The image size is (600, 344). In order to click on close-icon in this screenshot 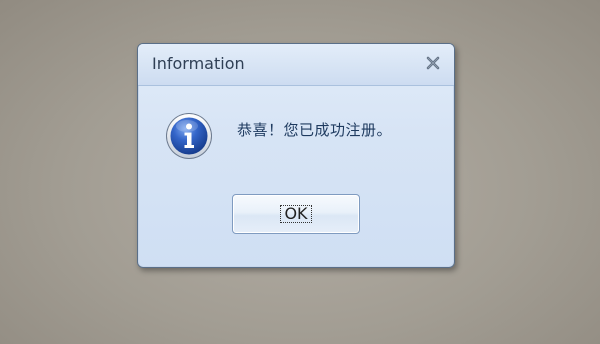, I will do `click(433, 63)`.